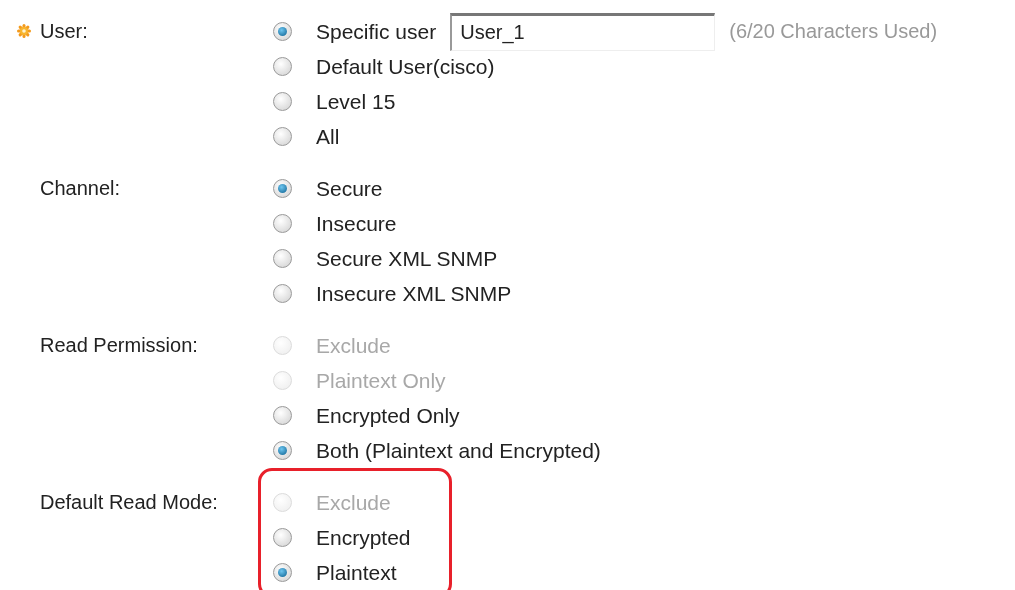 Image resolution: width=1015 pixels, height=590 pixels. I want to click on option-label: Insecure XML SNMP, so click(414, 293).